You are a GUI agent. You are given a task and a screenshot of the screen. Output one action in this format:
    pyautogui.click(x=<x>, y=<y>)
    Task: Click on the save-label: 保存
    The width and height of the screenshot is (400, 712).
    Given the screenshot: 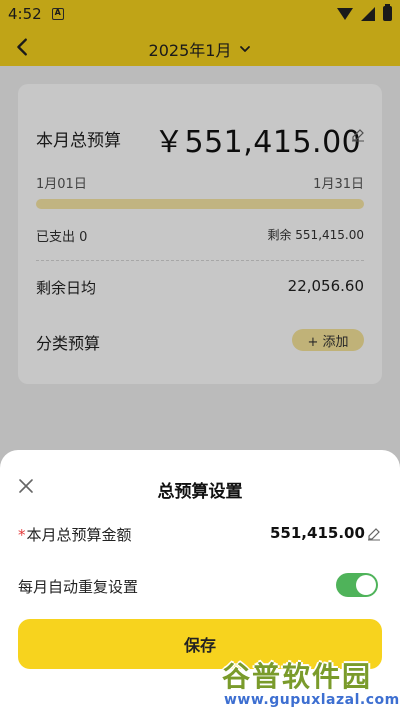 What is the action you would take?
    pyautogui.click(x=199, y=645)
    